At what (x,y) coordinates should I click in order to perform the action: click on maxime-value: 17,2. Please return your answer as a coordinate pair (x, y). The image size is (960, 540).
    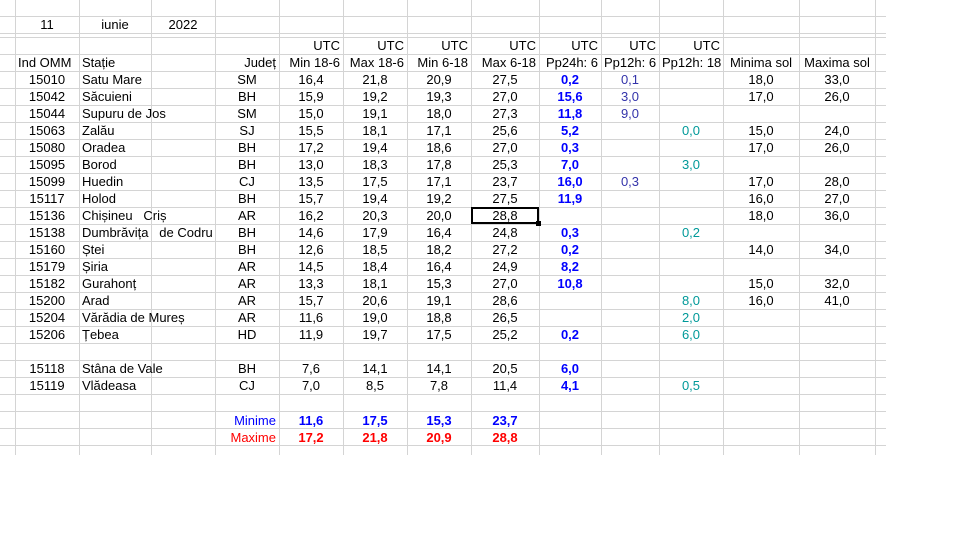
    Looking at the image, I should click on (311, 437).